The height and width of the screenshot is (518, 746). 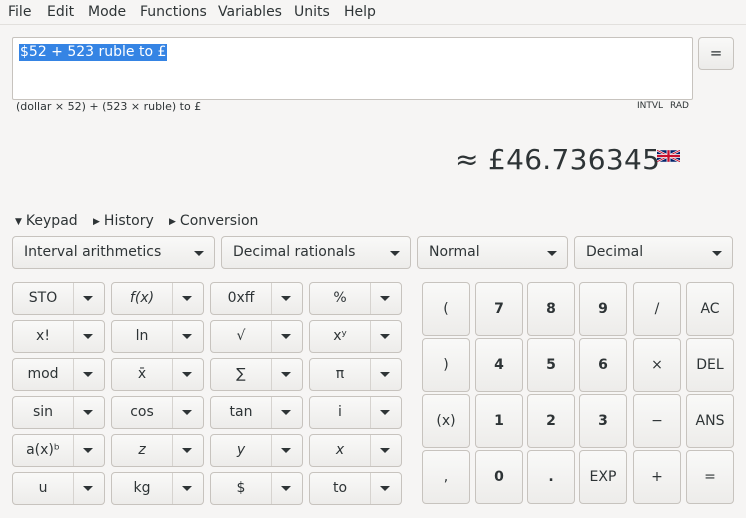 I want to click on keypad-button: (x), so click(x=446, y=421).